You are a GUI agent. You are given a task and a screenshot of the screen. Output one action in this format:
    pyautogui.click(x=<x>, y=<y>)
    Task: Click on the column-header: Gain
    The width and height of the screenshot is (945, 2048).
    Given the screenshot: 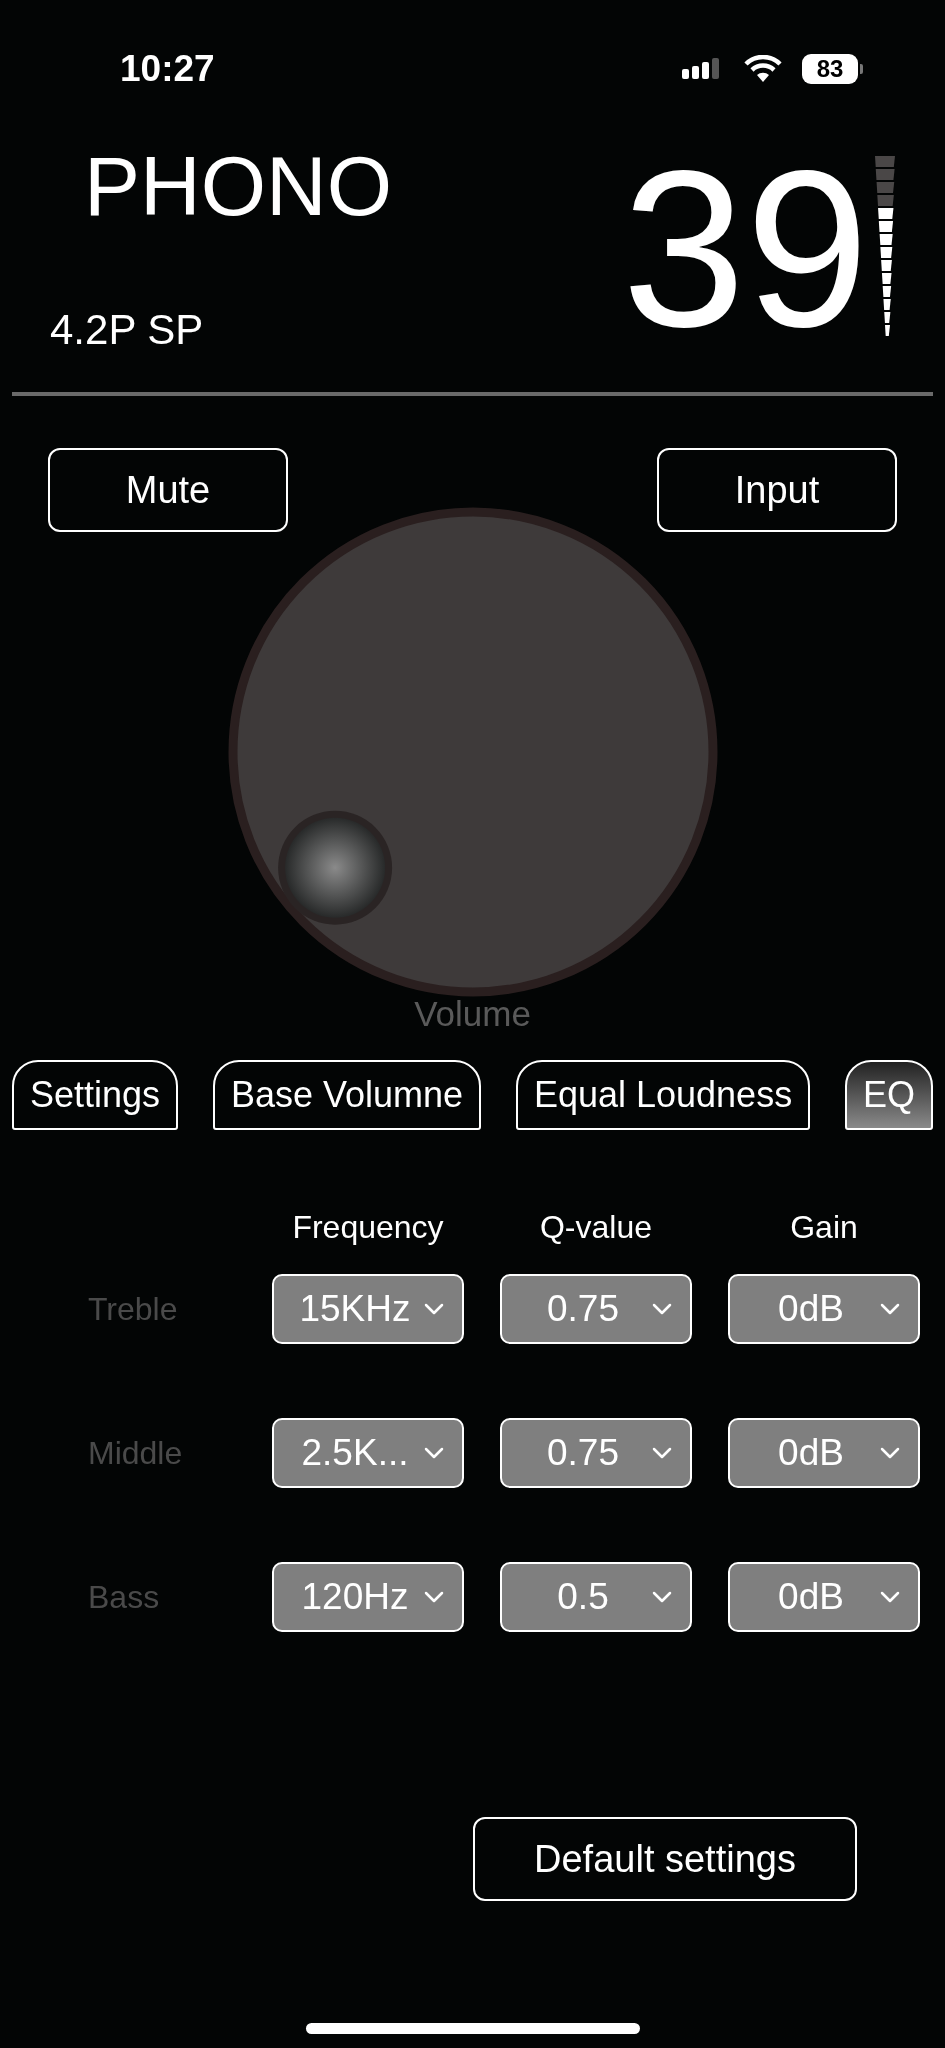 What is the action you would take?
    pyautogui.click(x=824, y=1227)
    